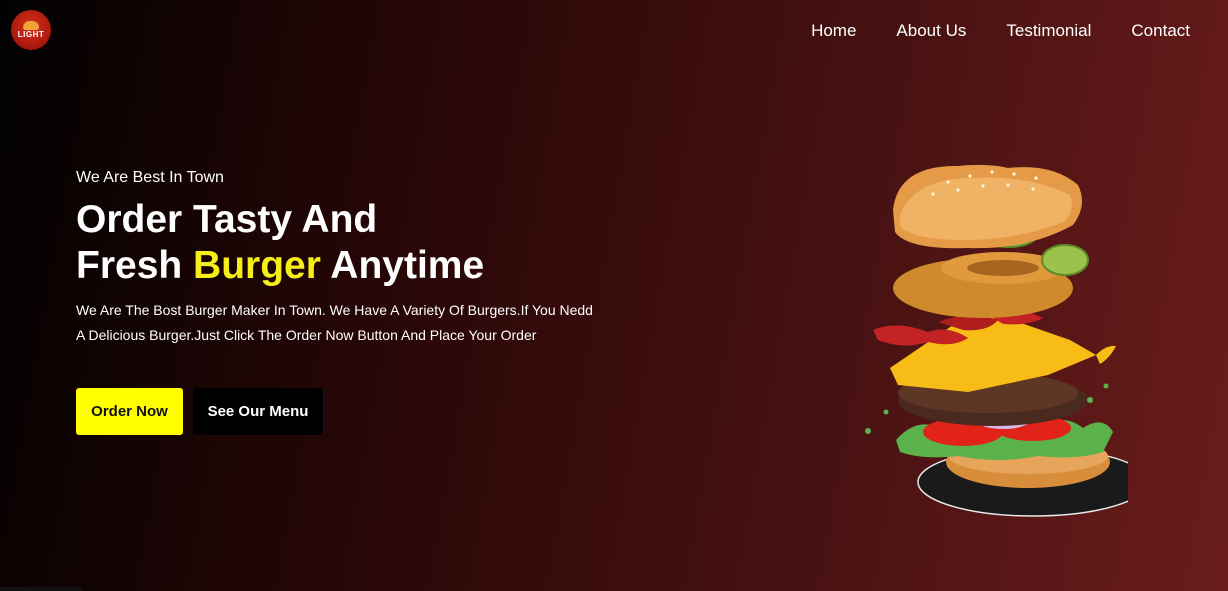 This screenshot has width=1228, height=591. Describe the element at coordinates (31, 25) in the screenshot. I see `logo-bun-shape` at that location.